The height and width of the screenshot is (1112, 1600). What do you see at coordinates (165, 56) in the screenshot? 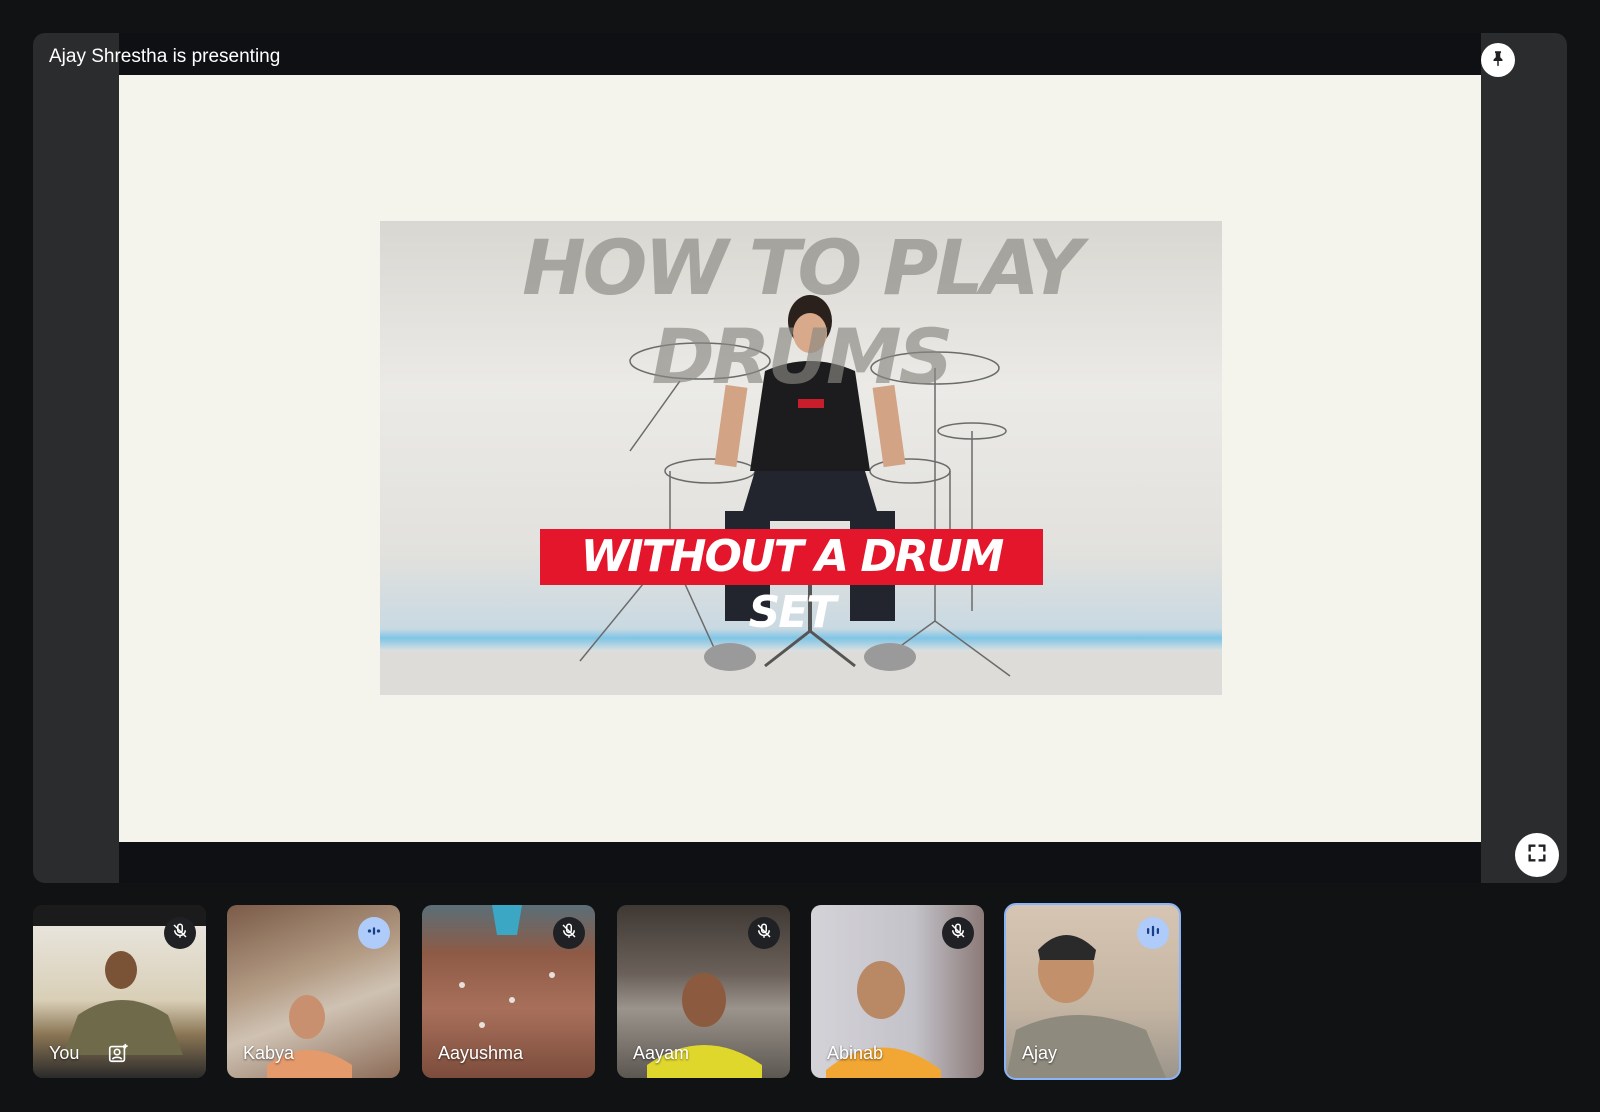
I see `presenter-label: Ajay Shrestha is presenting` at bounding box center [165, 56].